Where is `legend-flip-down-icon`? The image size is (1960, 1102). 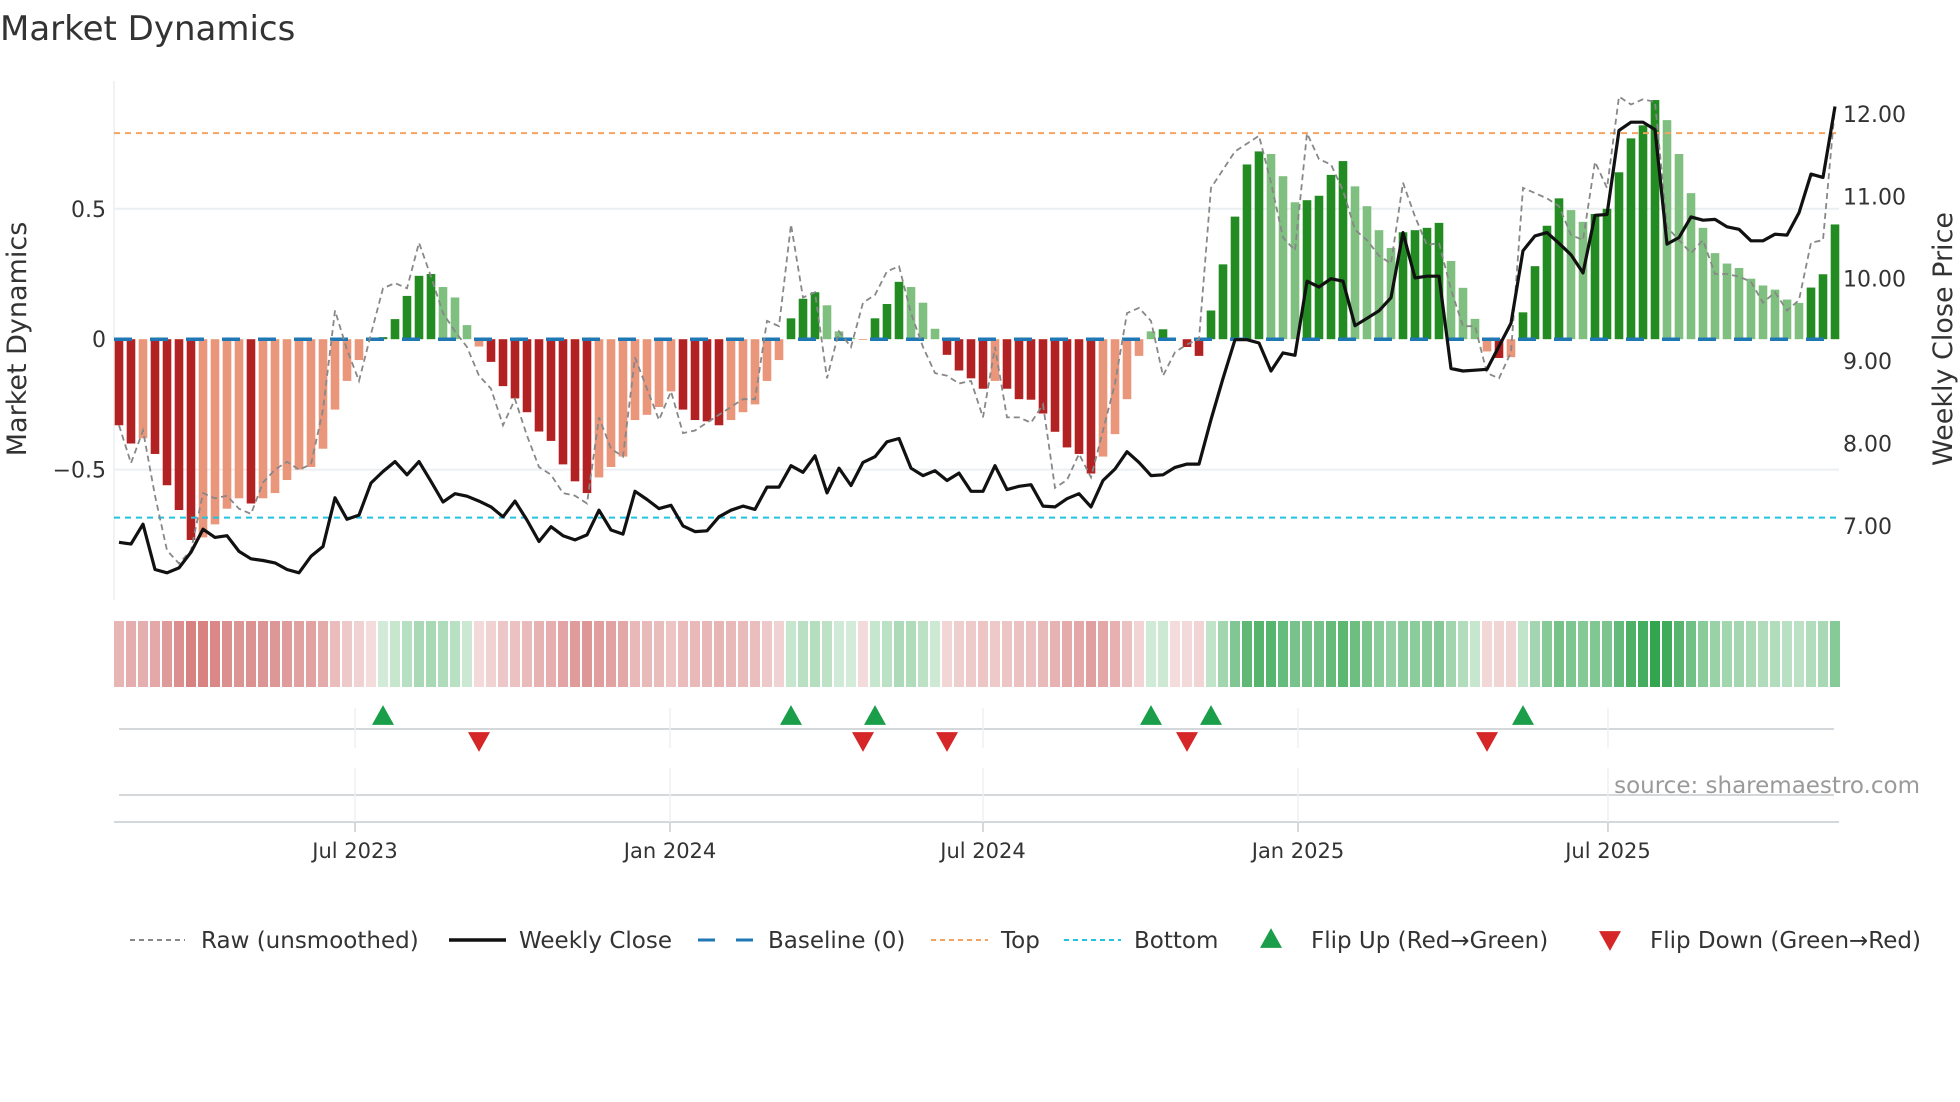
legend-flip-down-icon is located at coordinates (1610, 941).